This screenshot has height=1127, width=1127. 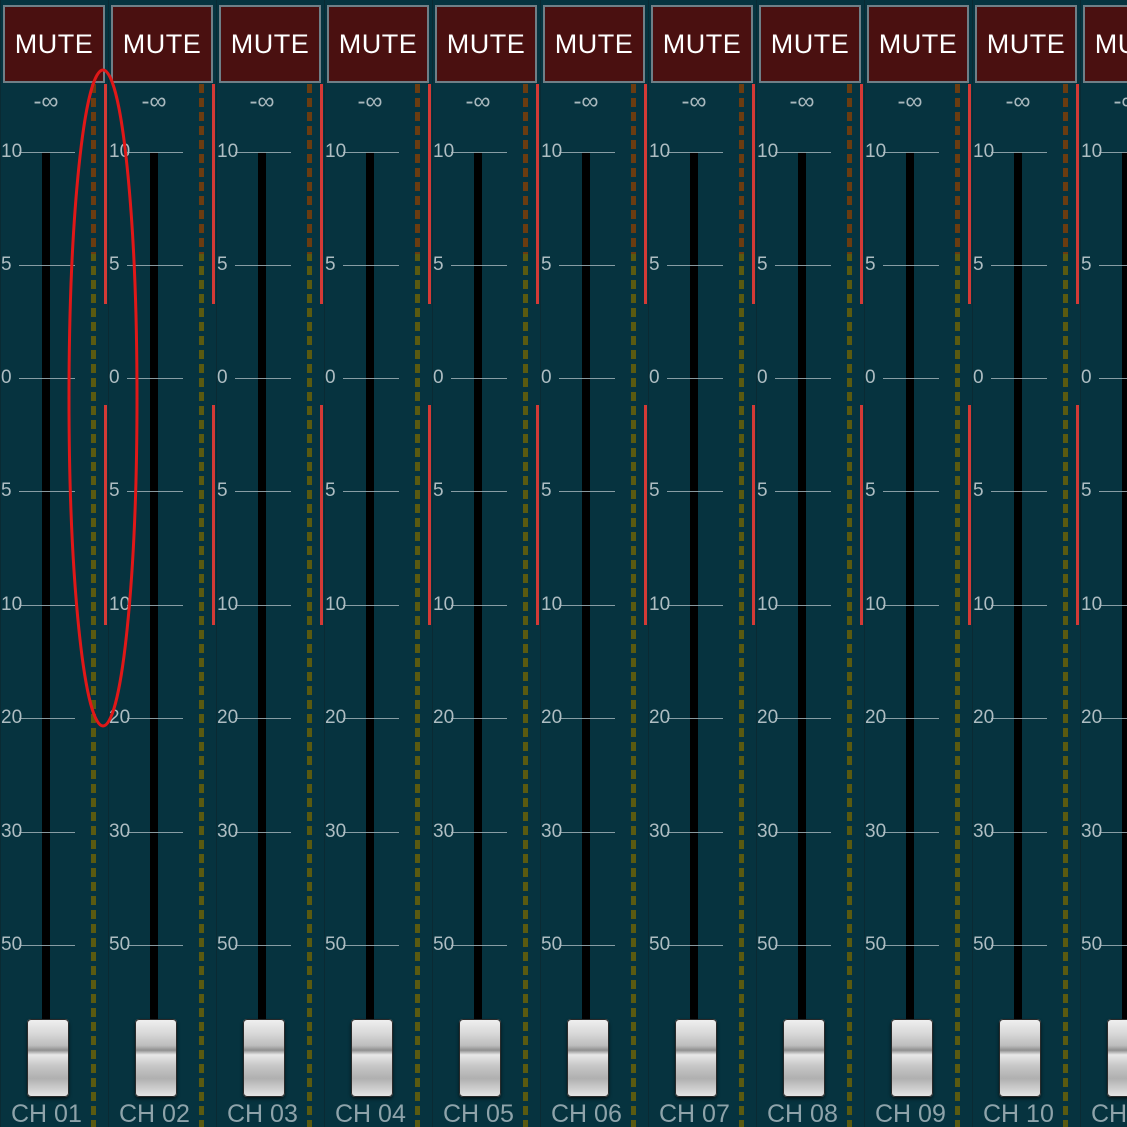 I want to click on channel-strip: MUTE -∞ 10 5 0 5 10 20 30 50 CH 02, so click(x=162, y=563).